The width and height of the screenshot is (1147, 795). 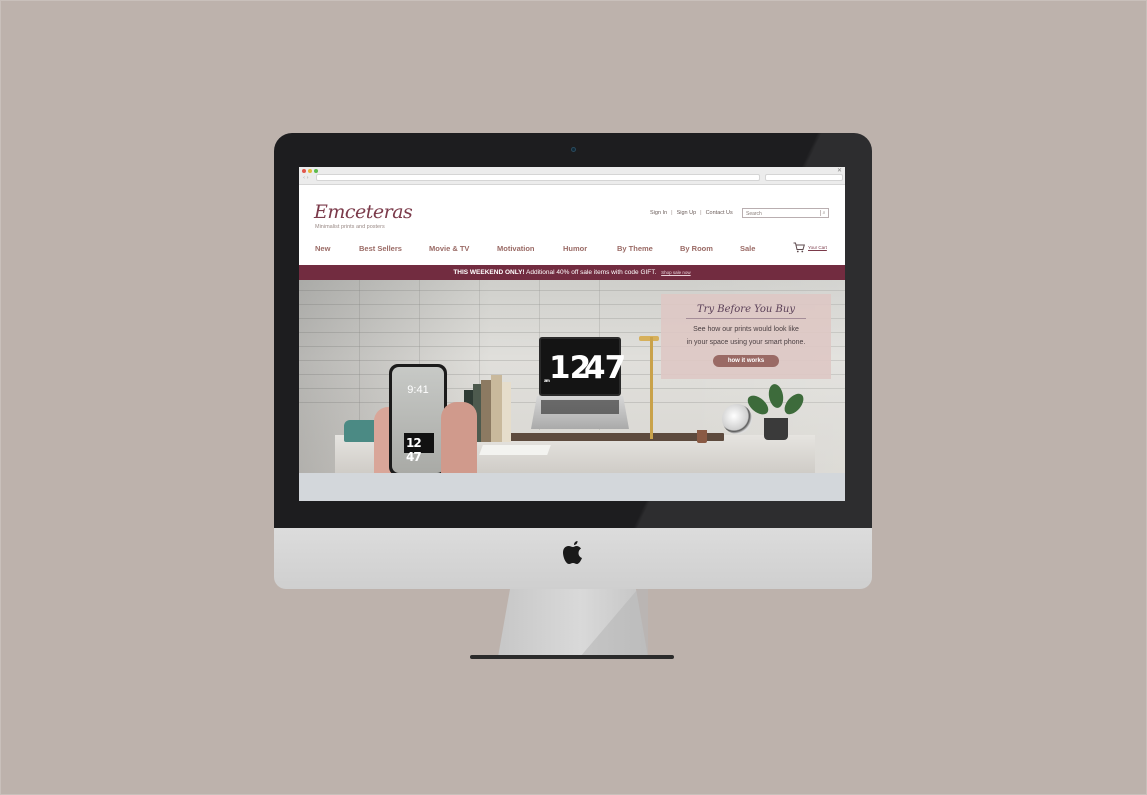 I want to click on plant-image, so click(x=776, y=429).